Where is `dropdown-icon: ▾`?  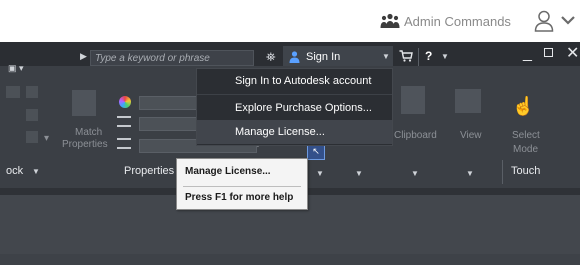 dropdown-icon: ▾ is located at coordinates (46, 138).